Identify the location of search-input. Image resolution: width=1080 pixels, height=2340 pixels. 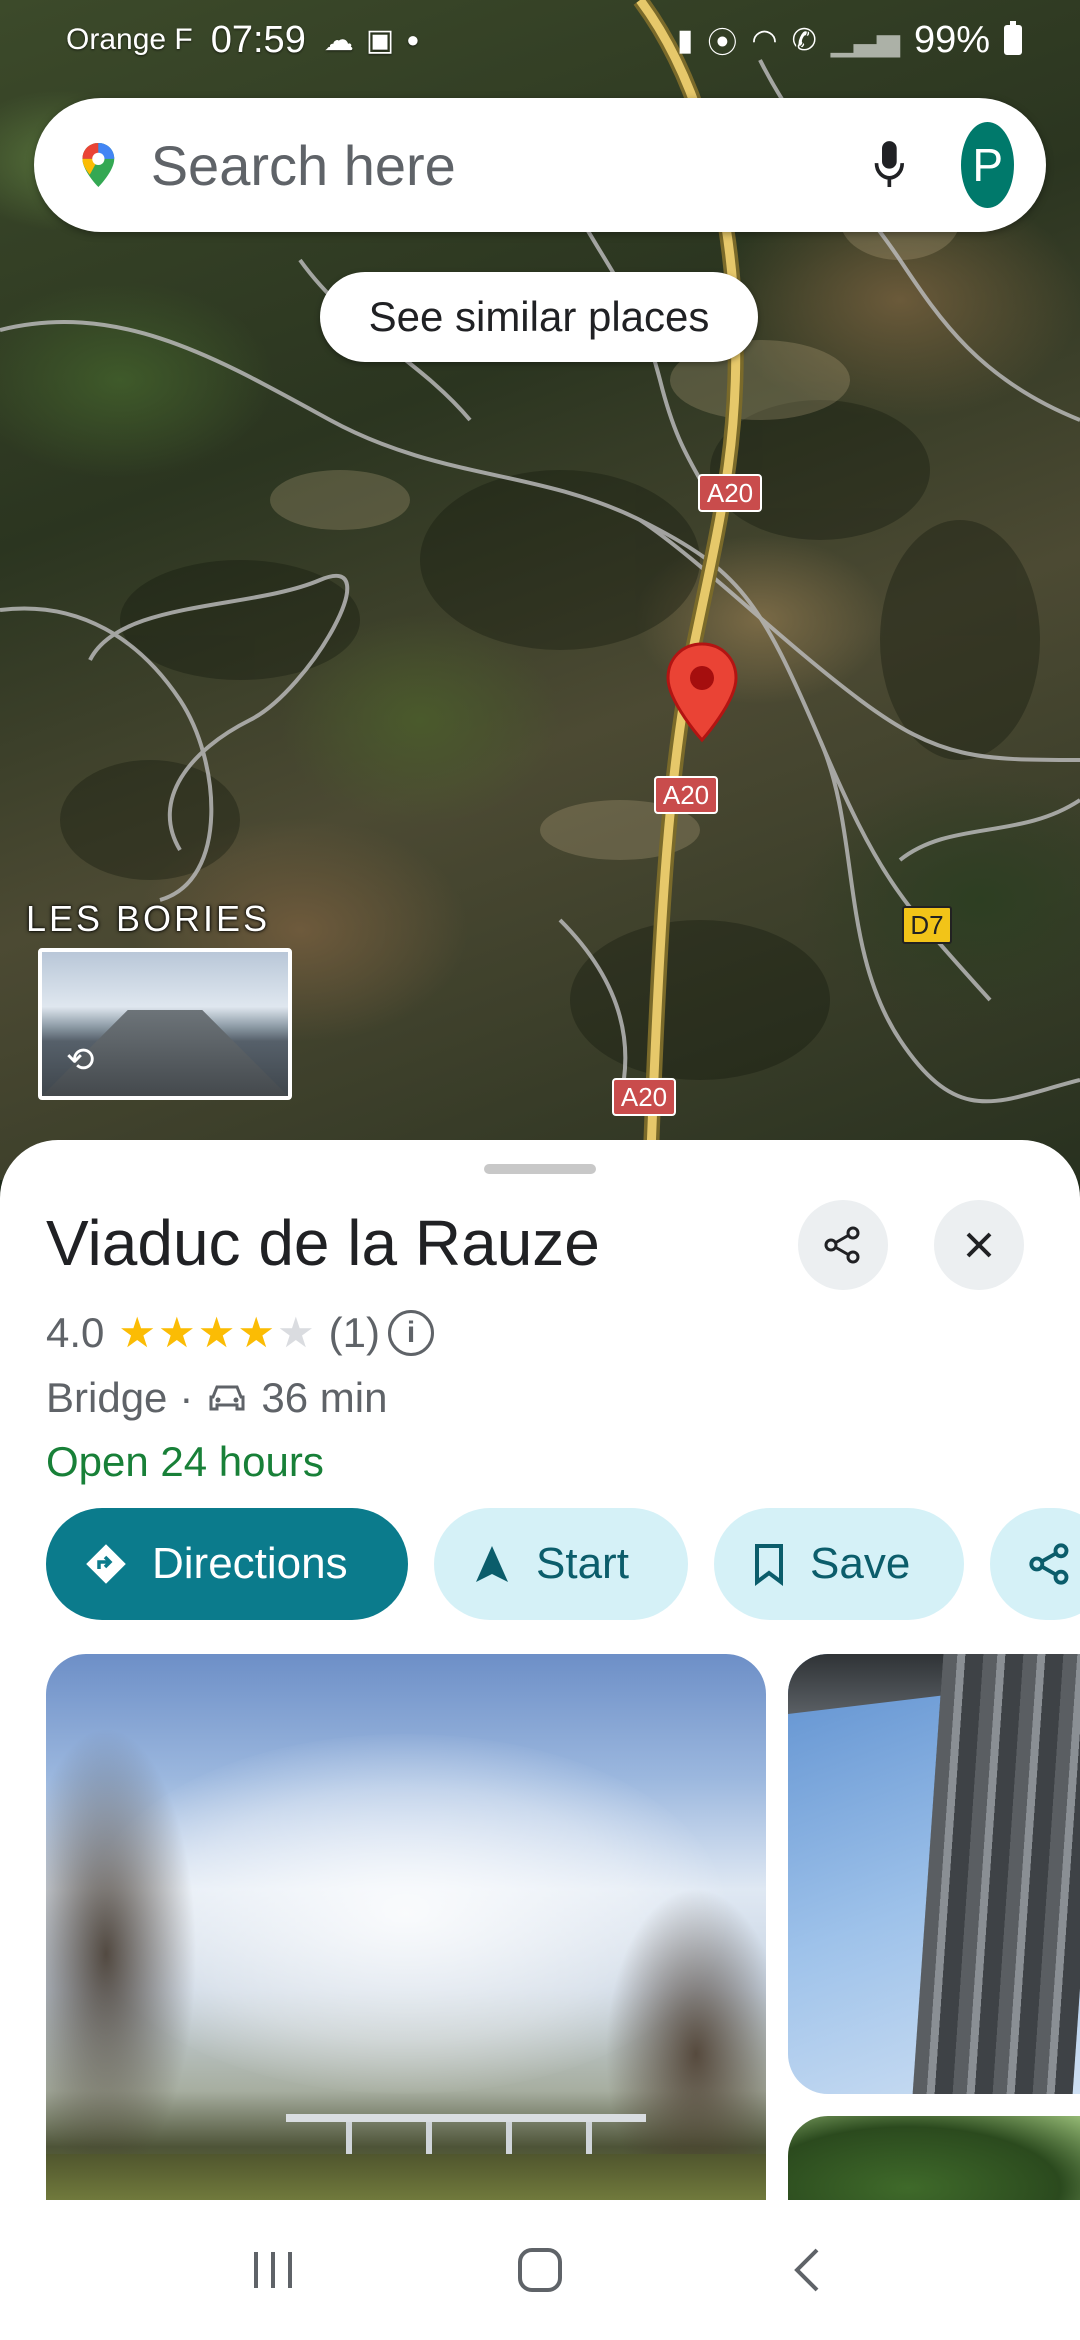
(510, 165).